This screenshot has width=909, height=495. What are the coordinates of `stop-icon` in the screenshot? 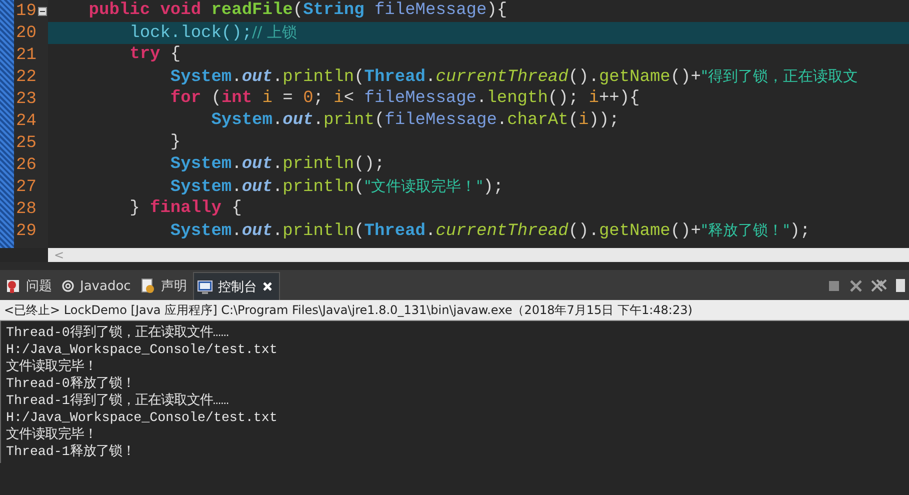 It's located at (834, 286).